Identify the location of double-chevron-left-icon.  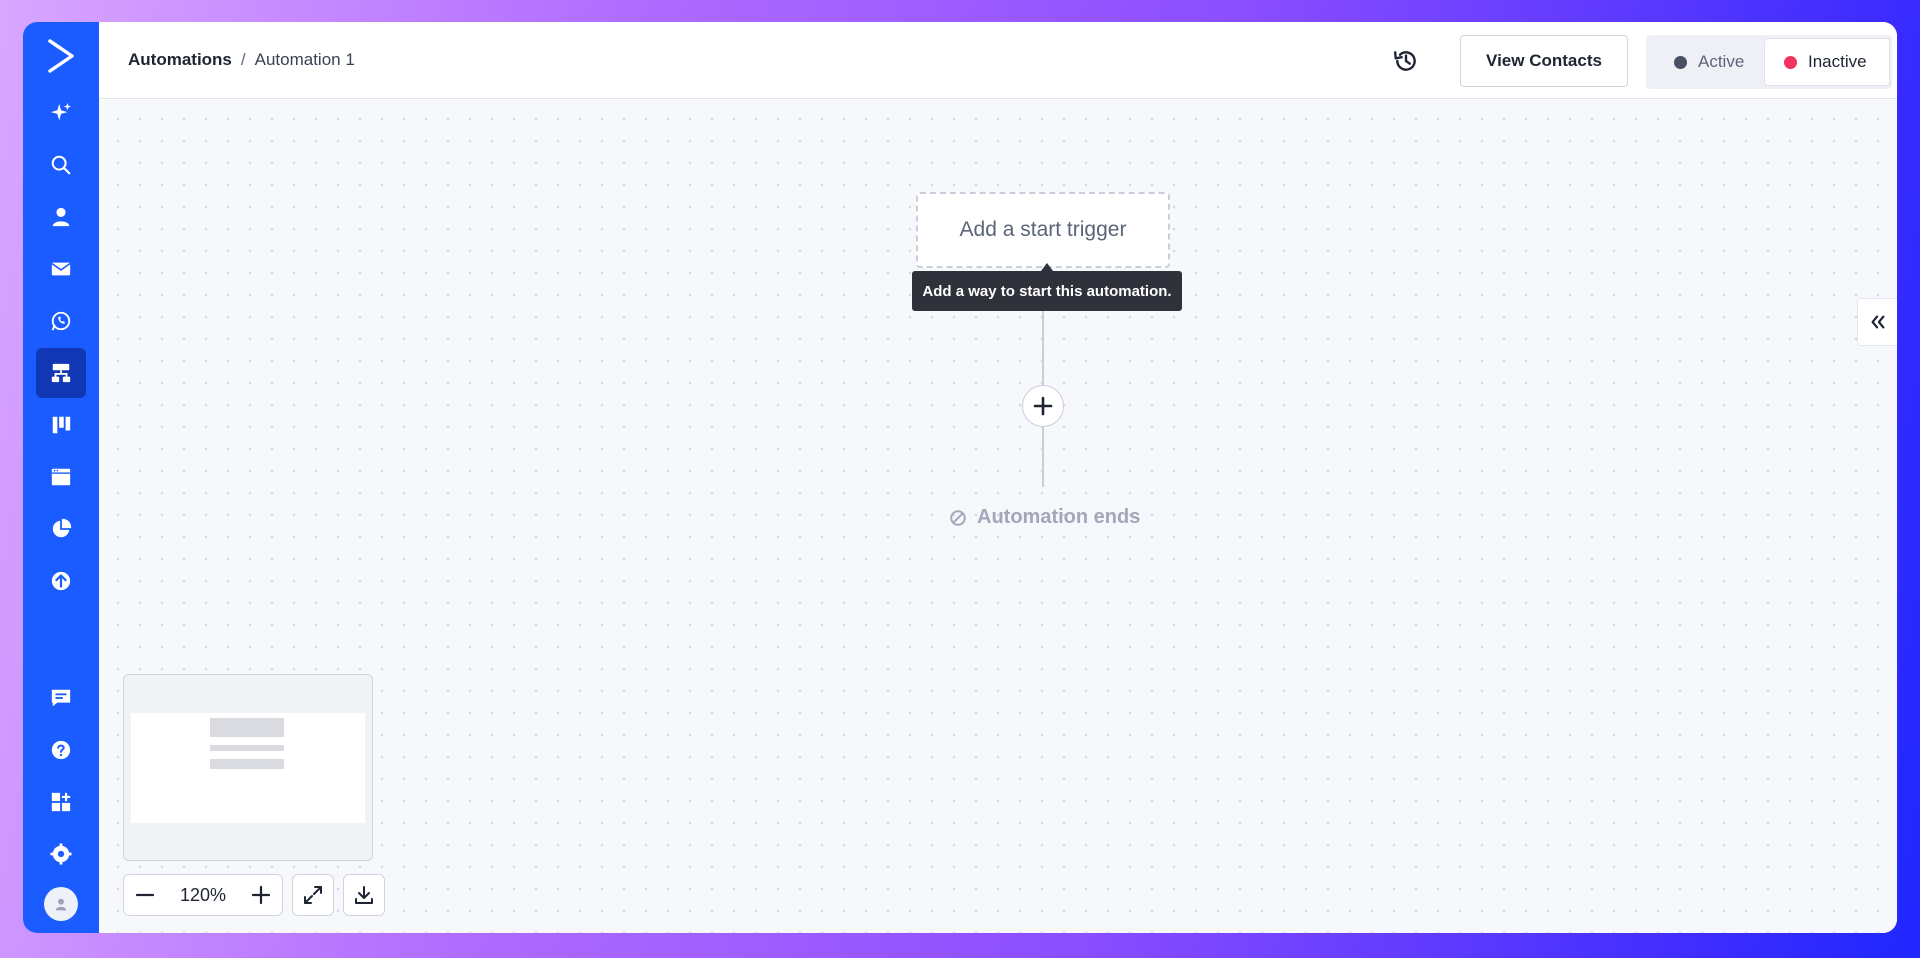
(1877, 322).